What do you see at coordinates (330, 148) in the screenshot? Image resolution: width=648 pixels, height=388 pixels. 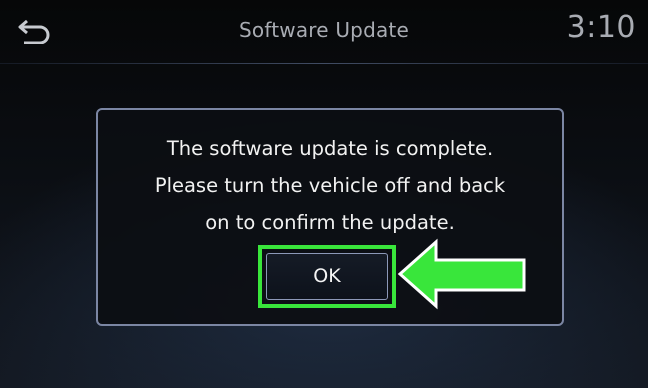 I see `message-line-1: The software update is complete.` at bounding box center [330, 148].